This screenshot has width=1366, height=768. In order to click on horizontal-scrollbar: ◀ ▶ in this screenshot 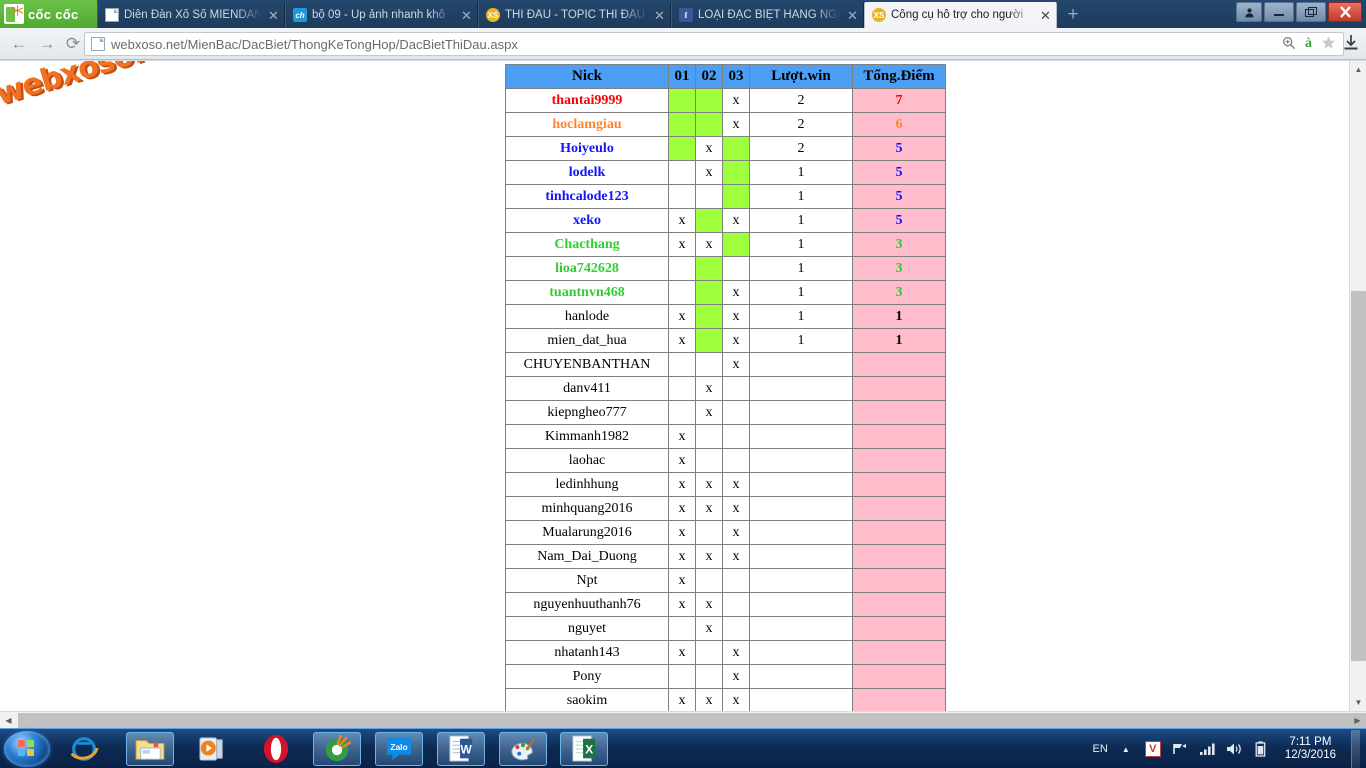, I will do `click(683, 719)`.